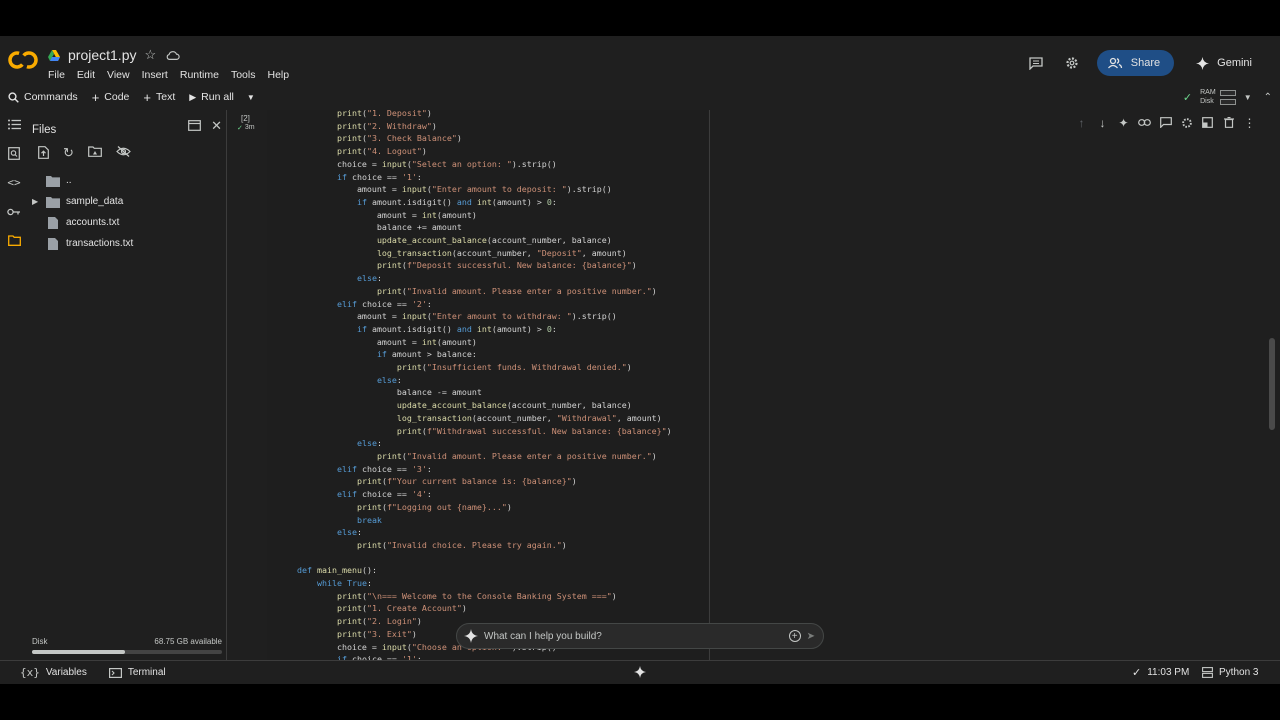  I want to click on add-text-button: + Text, so click(159, 97).